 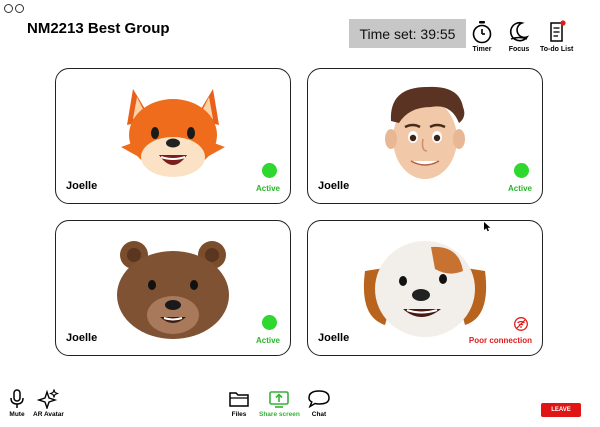 What do you see at coordinates (557, 31) in the screenshot?
I see `todo-list-icon` at bounding box center [557, 31].